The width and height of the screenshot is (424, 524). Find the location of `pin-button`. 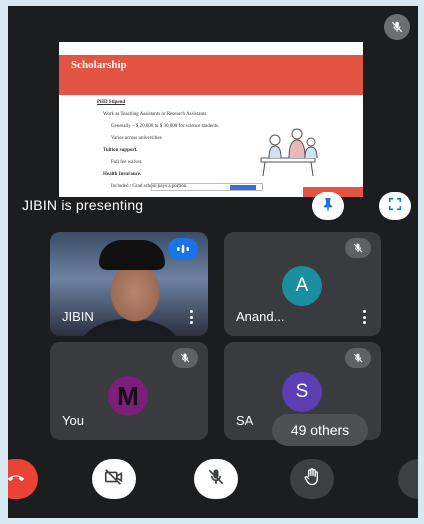

pin-button is located at coordinates (328, 206).